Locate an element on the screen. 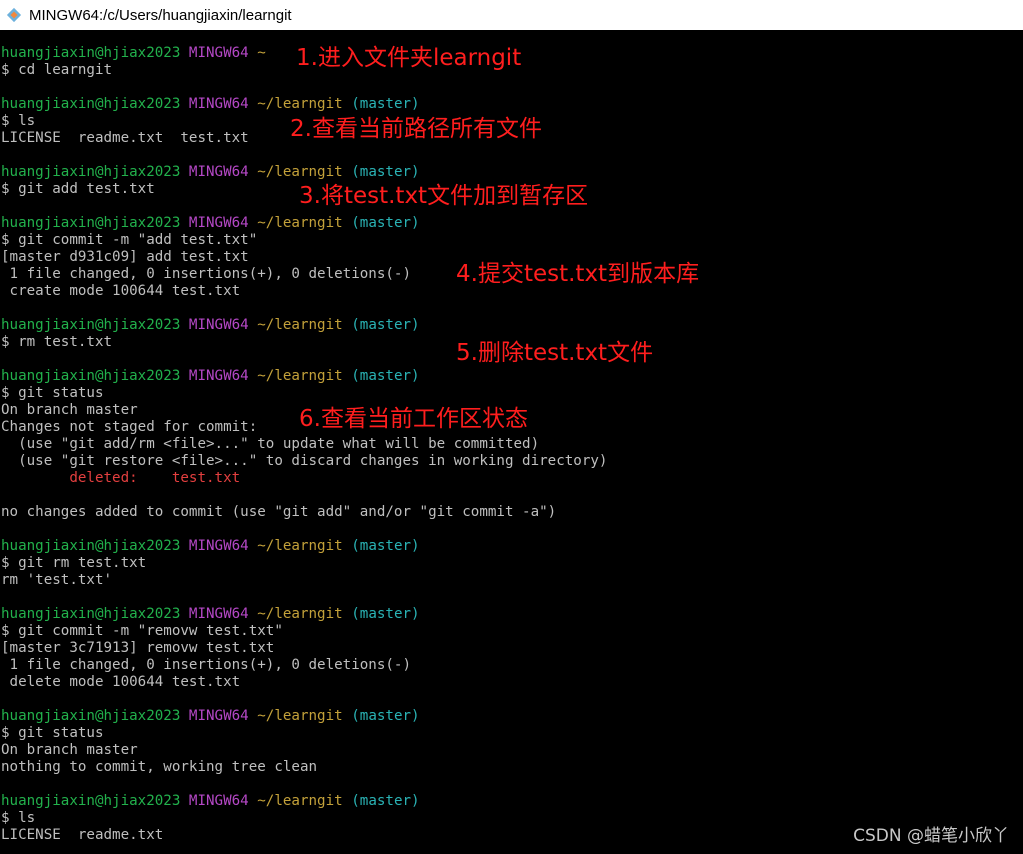 This screenshot has width=1023, height=854. annotation-step-1: 1.进入文件夹learngit is located at coordinates (409, 58).